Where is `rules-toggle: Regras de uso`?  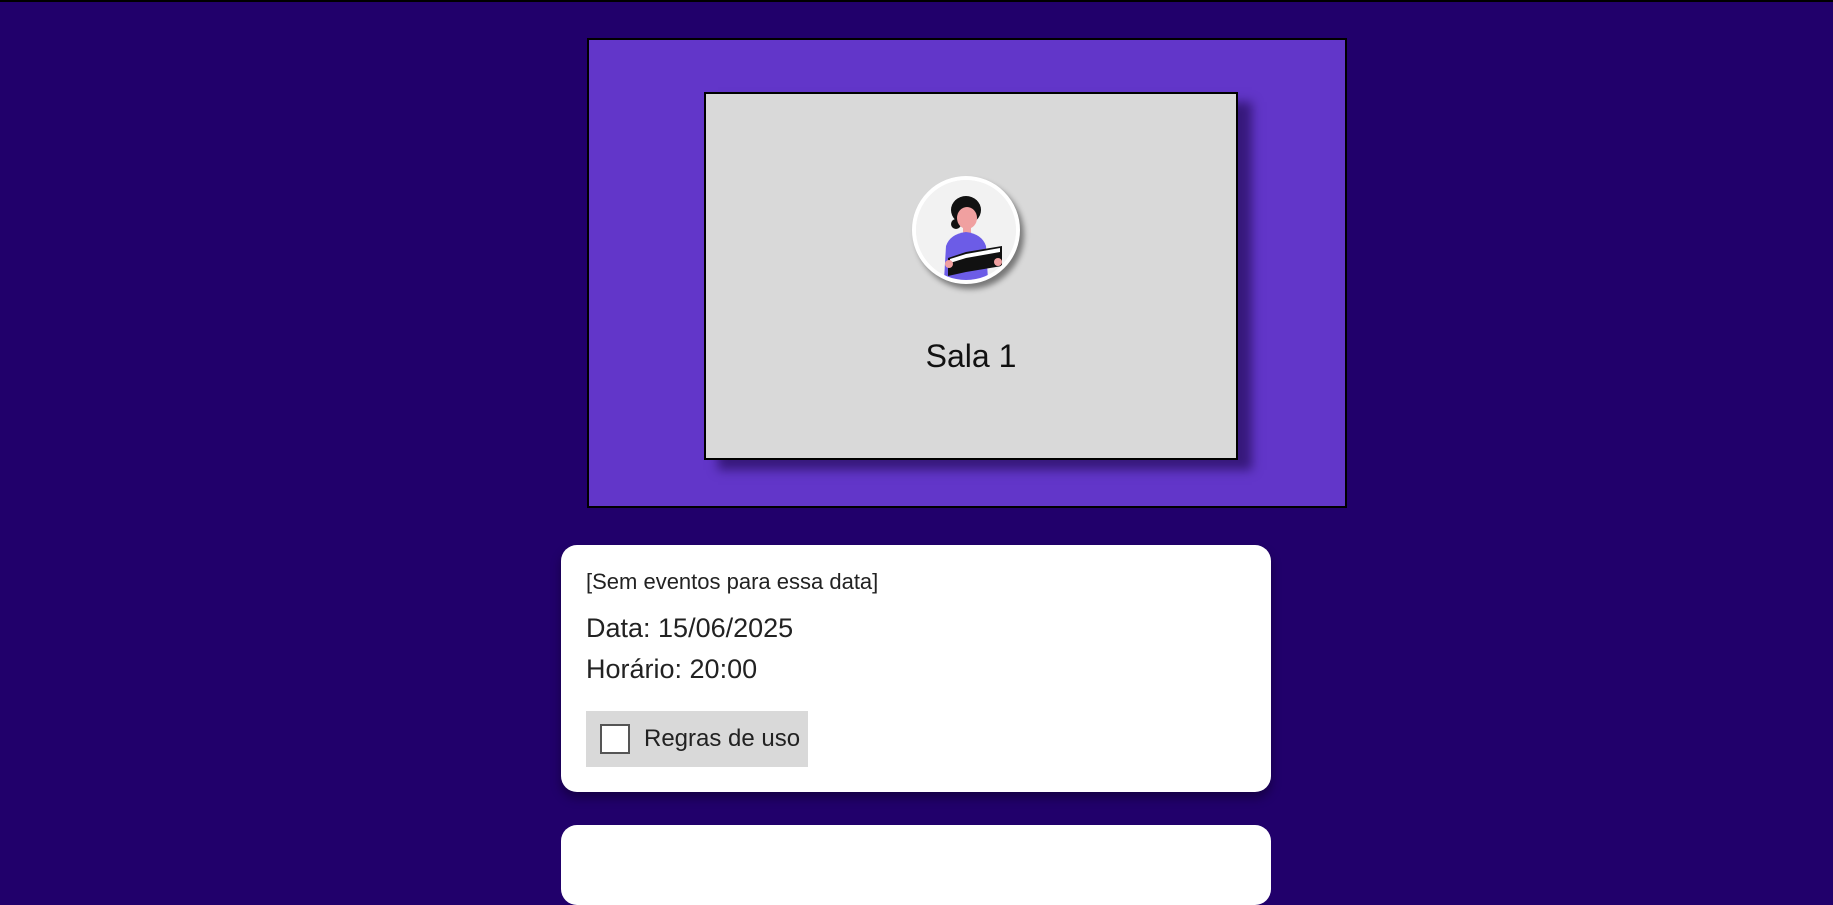 rules-toggle: Regras de uso is located at coordinates (697, 739).